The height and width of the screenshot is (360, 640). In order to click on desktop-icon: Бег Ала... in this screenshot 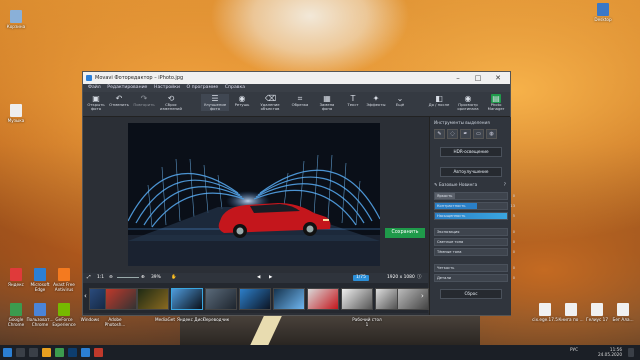, I will do `click(623, 316)`.